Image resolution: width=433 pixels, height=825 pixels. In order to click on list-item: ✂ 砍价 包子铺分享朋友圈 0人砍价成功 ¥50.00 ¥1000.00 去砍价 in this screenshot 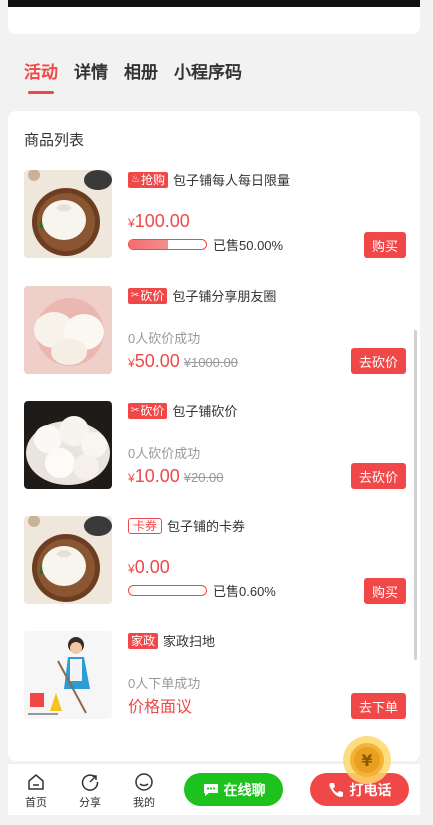, I will do `click(215, 331)`.